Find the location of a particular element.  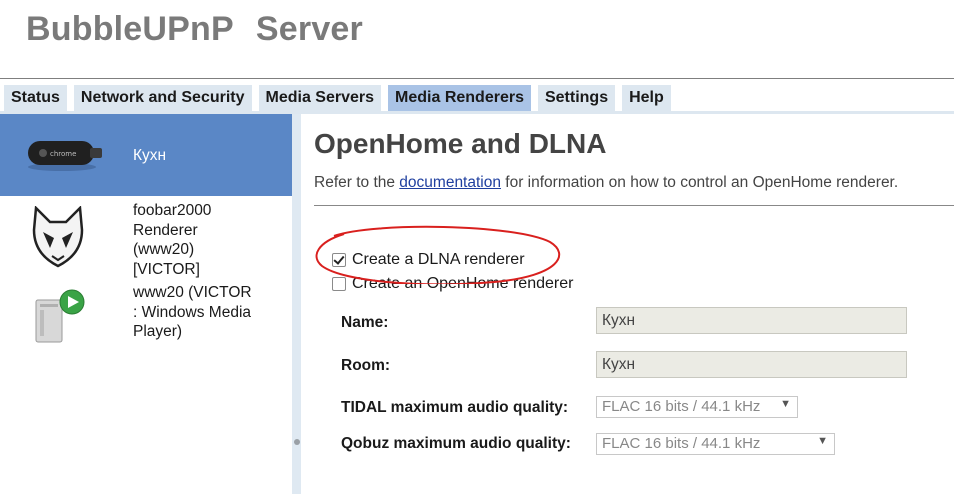

room-label: Room: is located at coordinates (366, 365).